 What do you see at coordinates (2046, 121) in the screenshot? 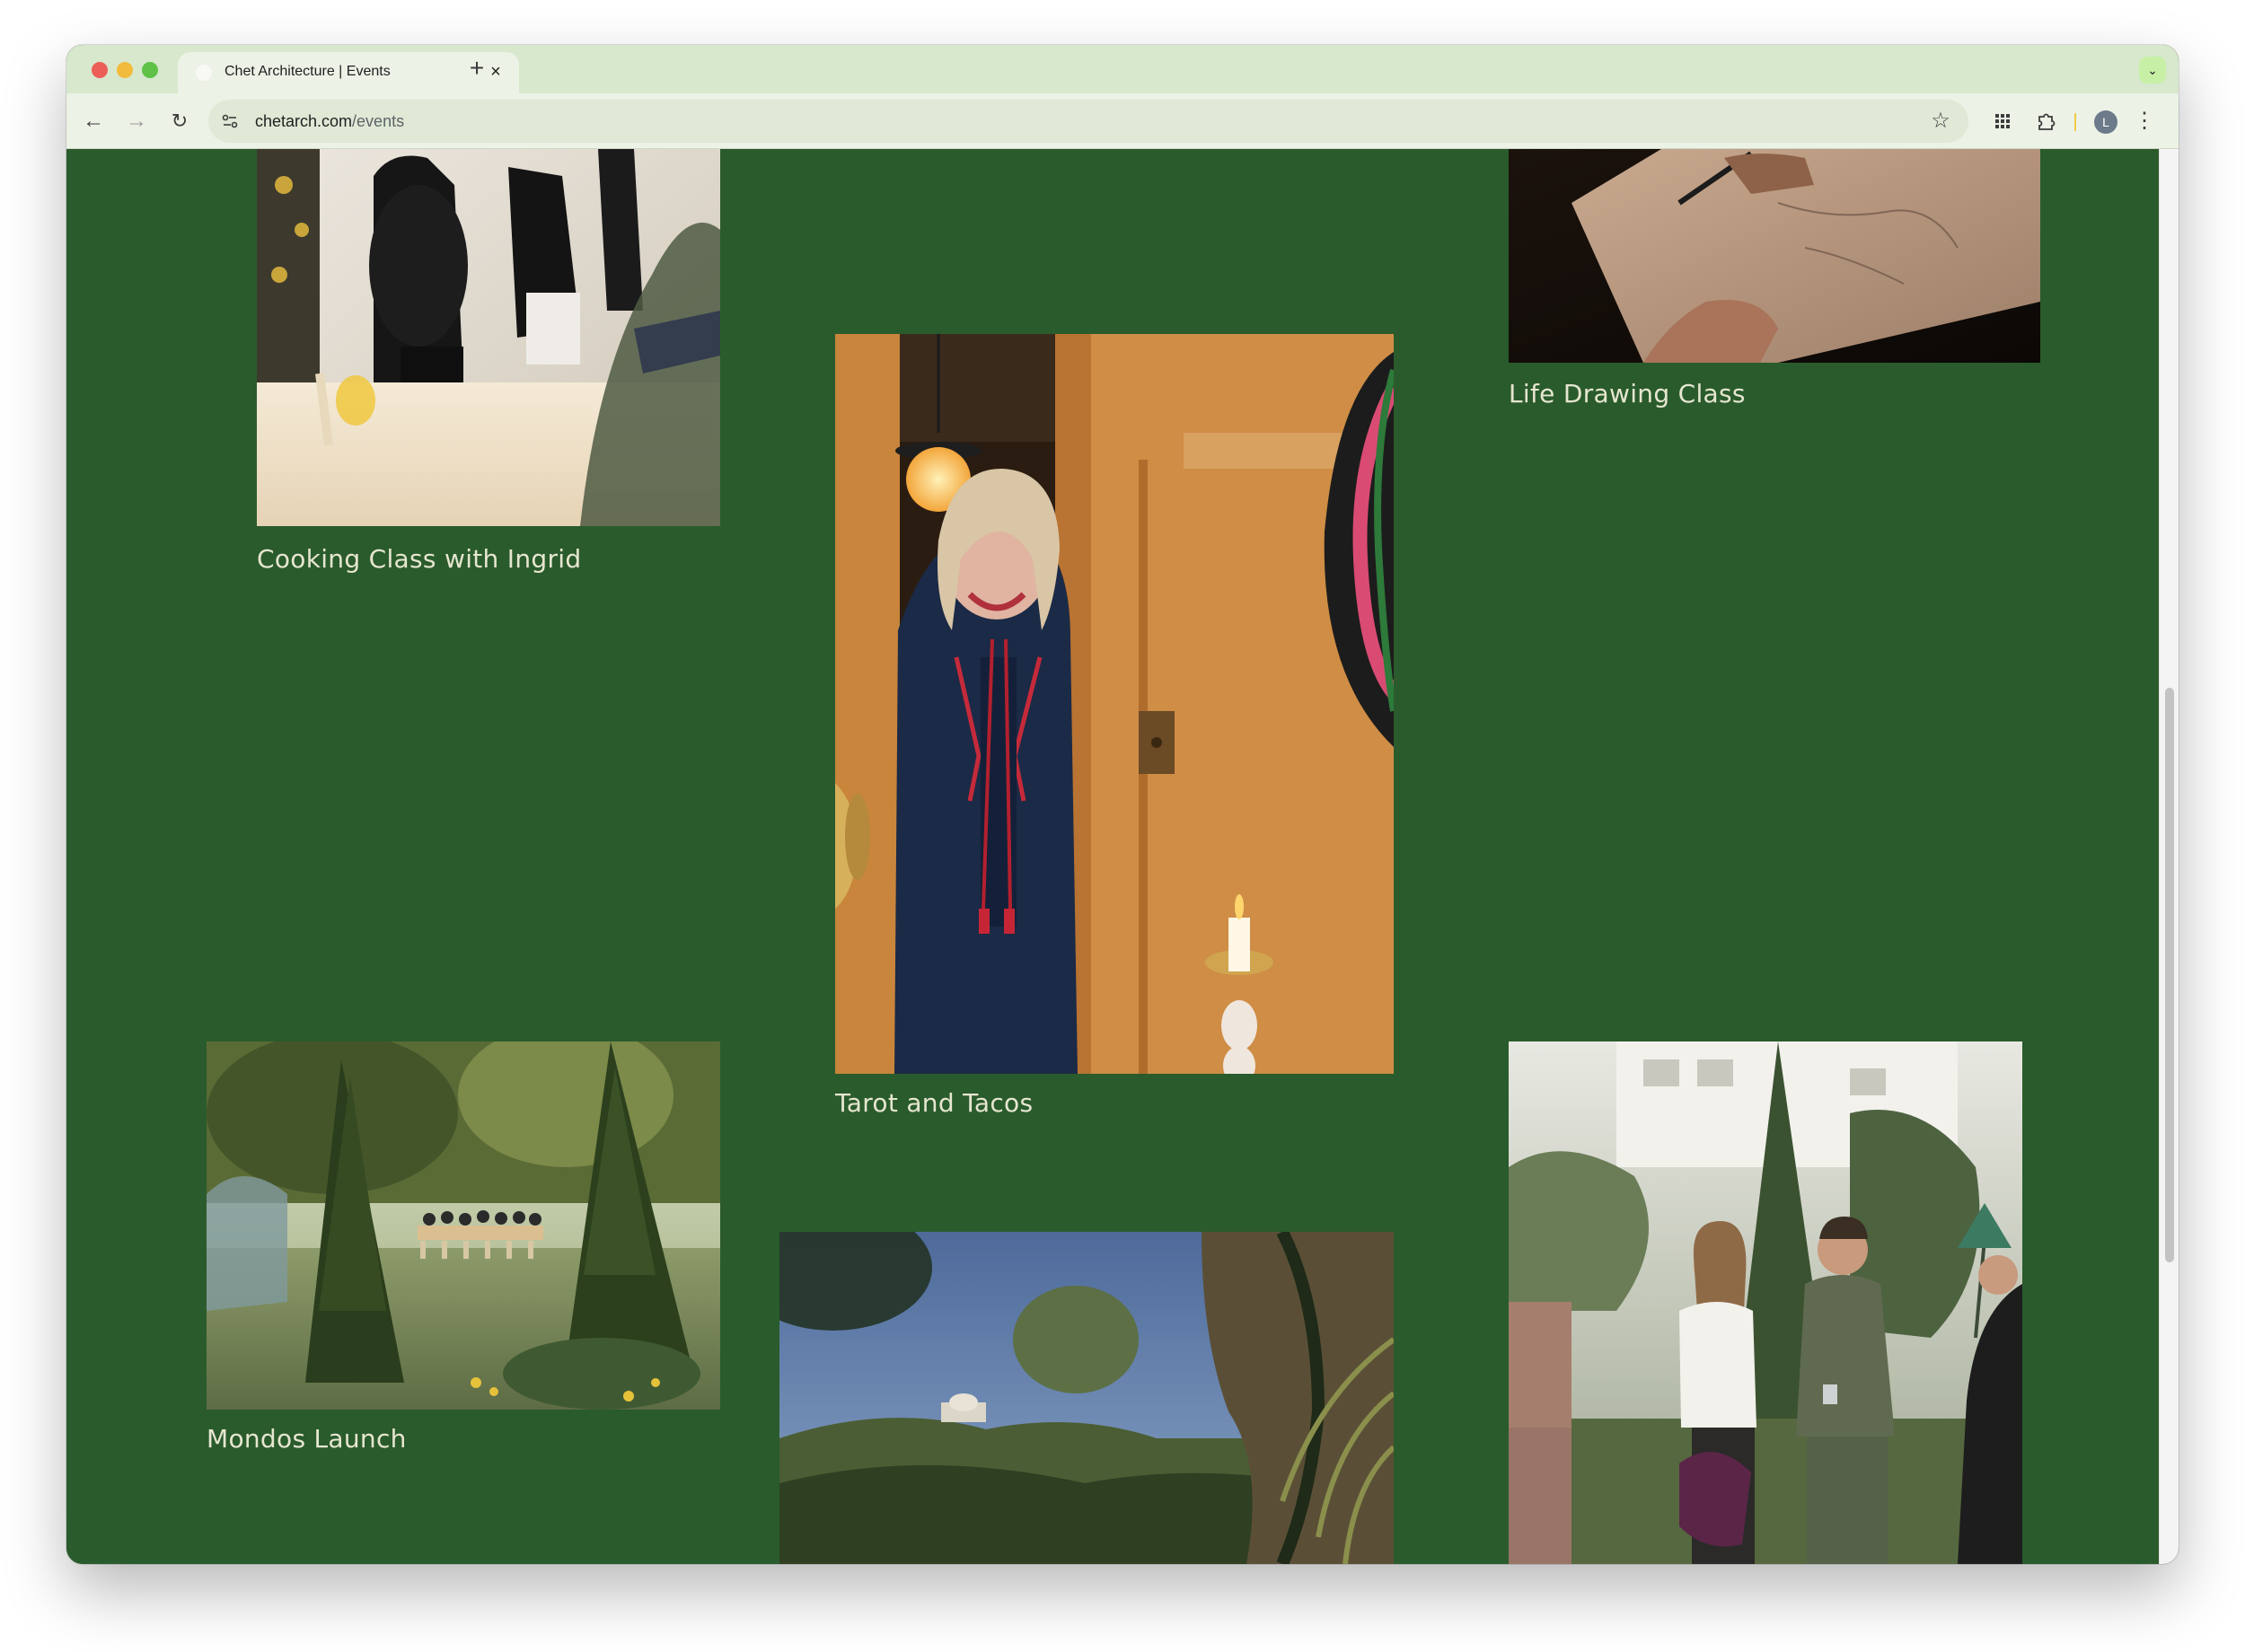
I see `puzzle-icon` at bounding box center [2046, 121].